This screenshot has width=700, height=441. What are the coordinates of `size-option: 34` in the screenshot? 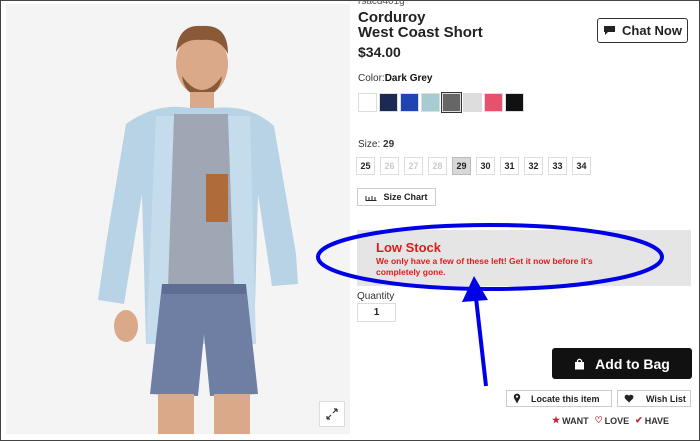 It's located at (581, 166).